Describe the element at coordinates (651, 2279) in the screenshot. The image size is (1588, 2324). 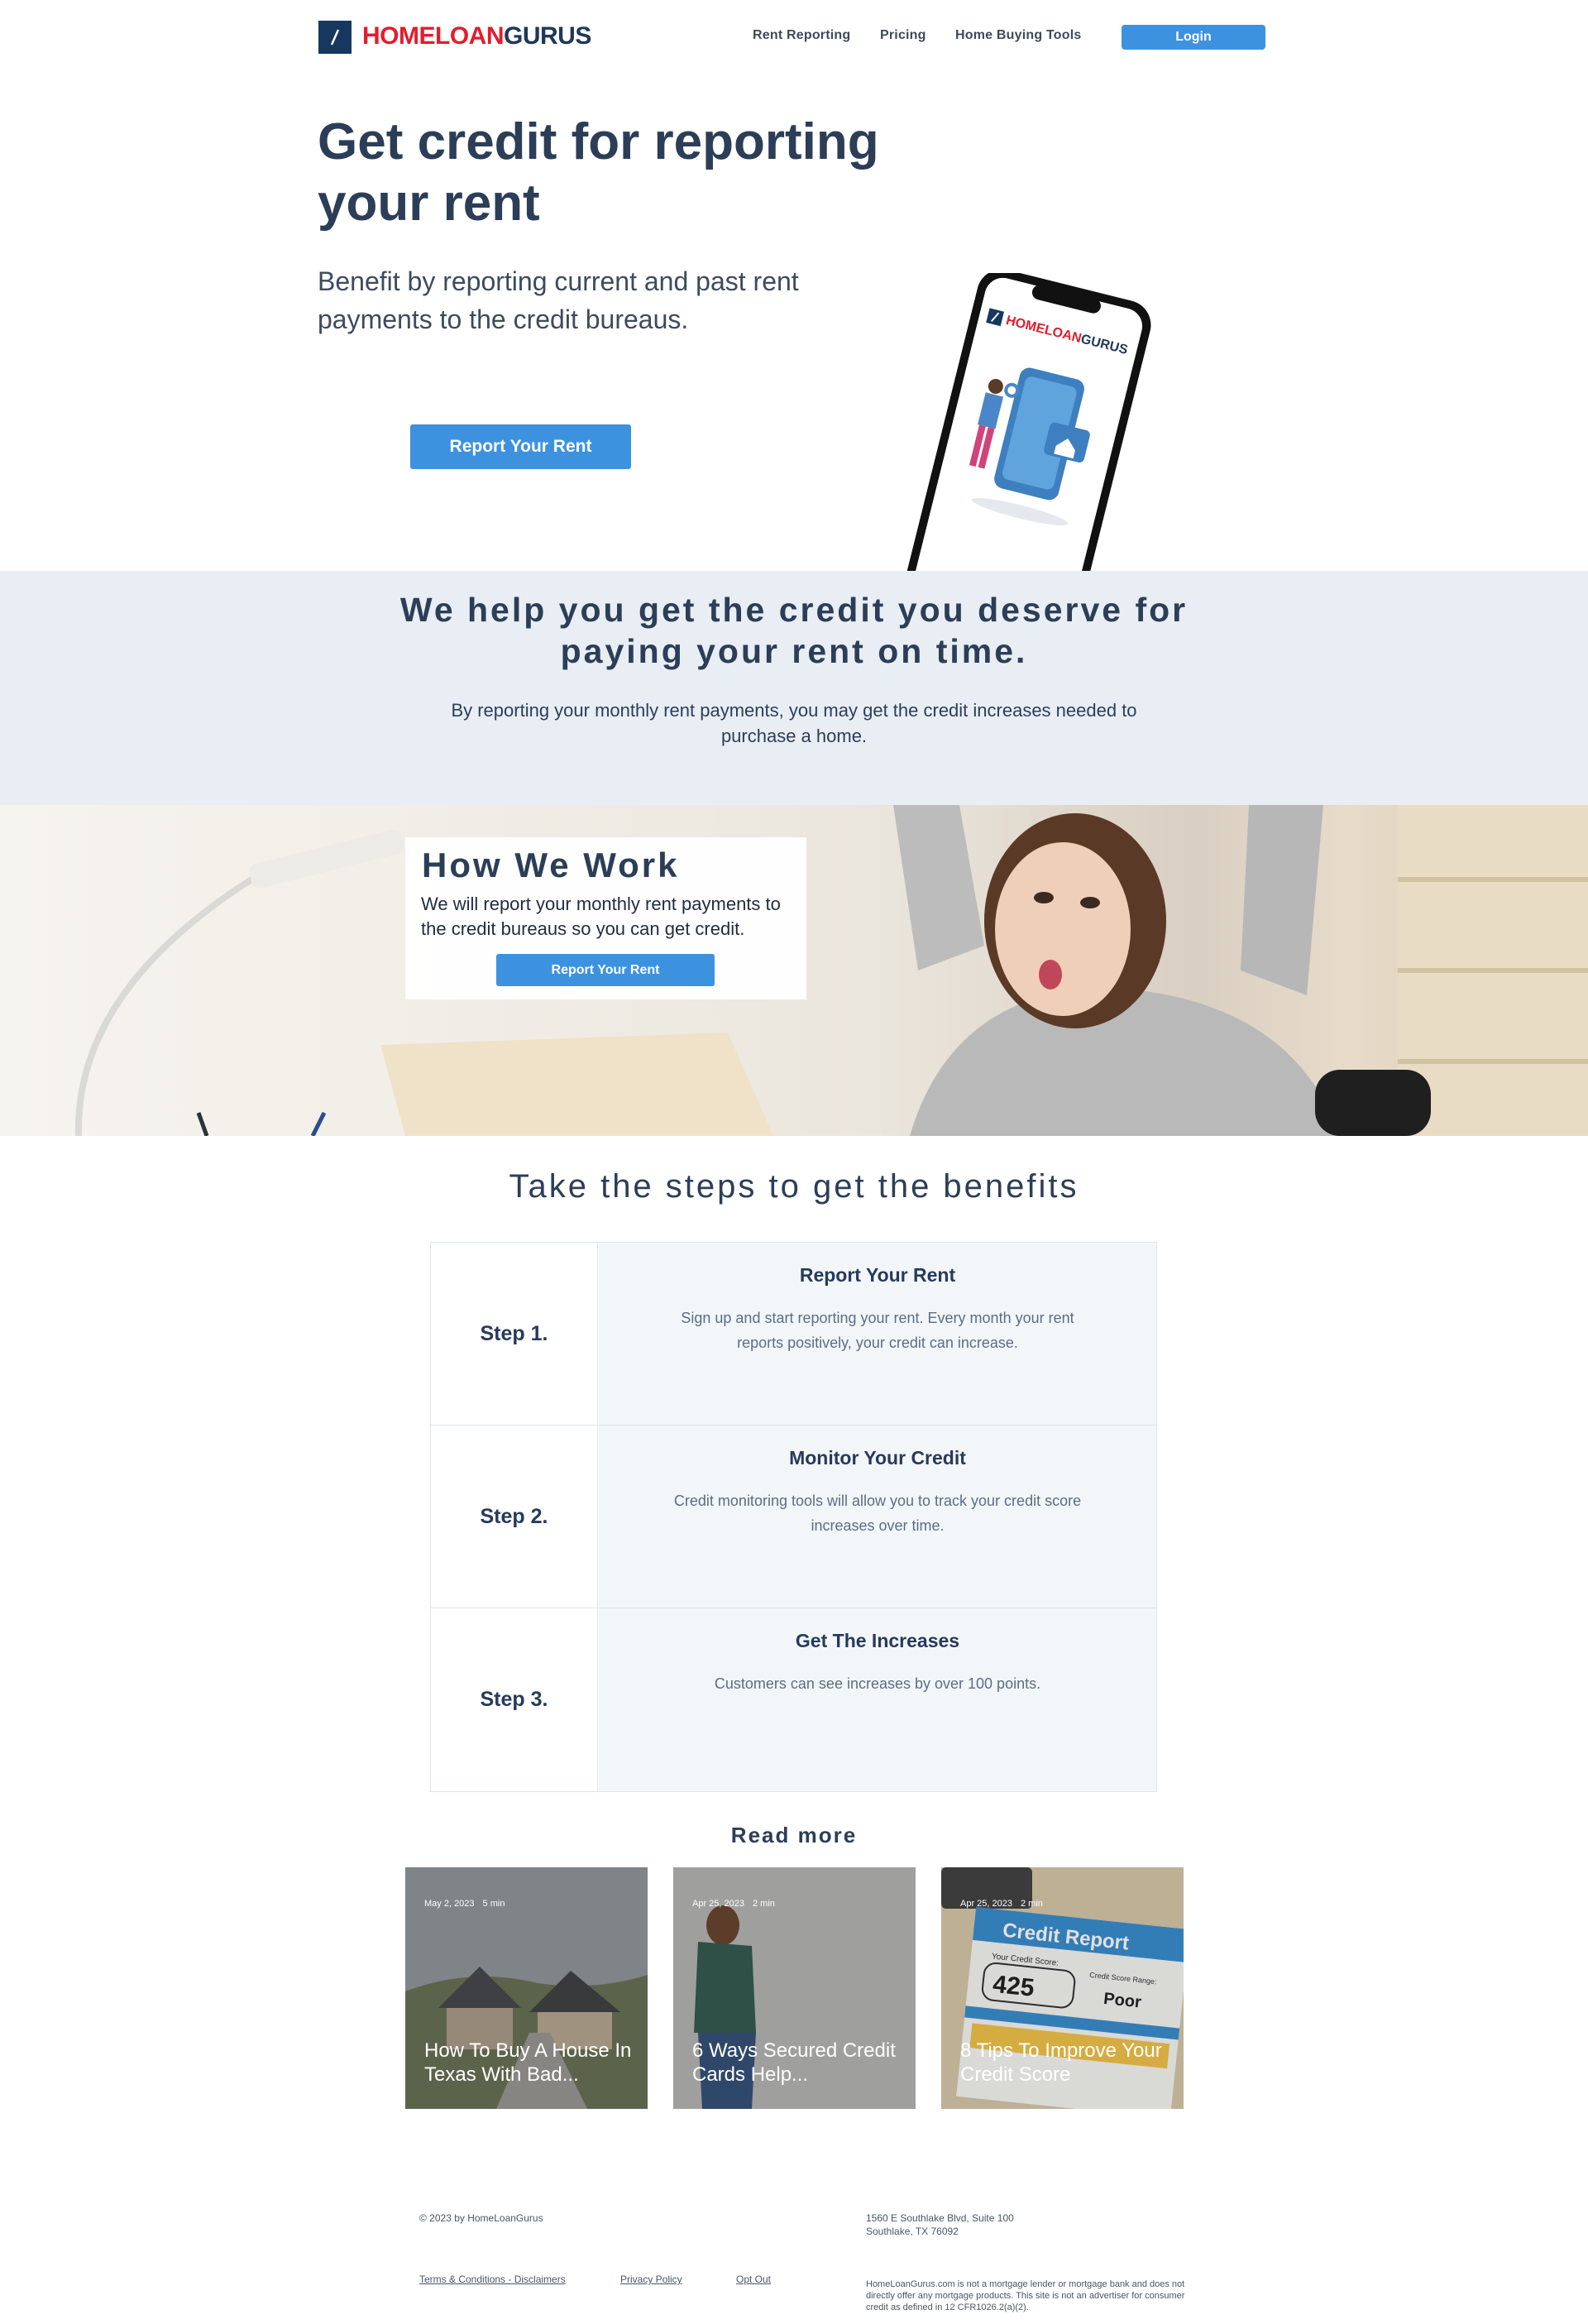
I see `footer-link-privacy: Privacy Policy` at that location.